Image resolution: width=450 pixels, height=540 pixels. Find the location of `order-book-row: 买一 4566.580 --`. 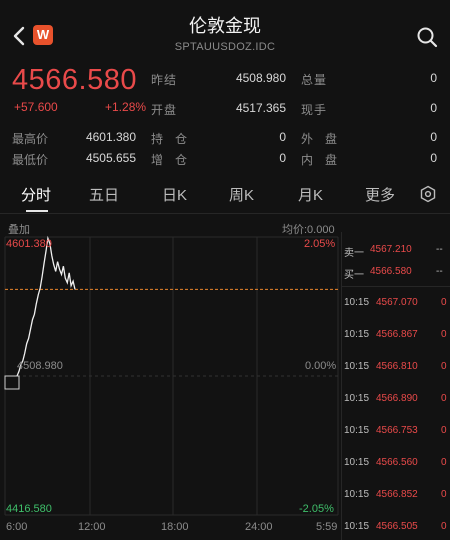

order-book-row: 买一 4566.580 -- is located at coordinates (396, 274).